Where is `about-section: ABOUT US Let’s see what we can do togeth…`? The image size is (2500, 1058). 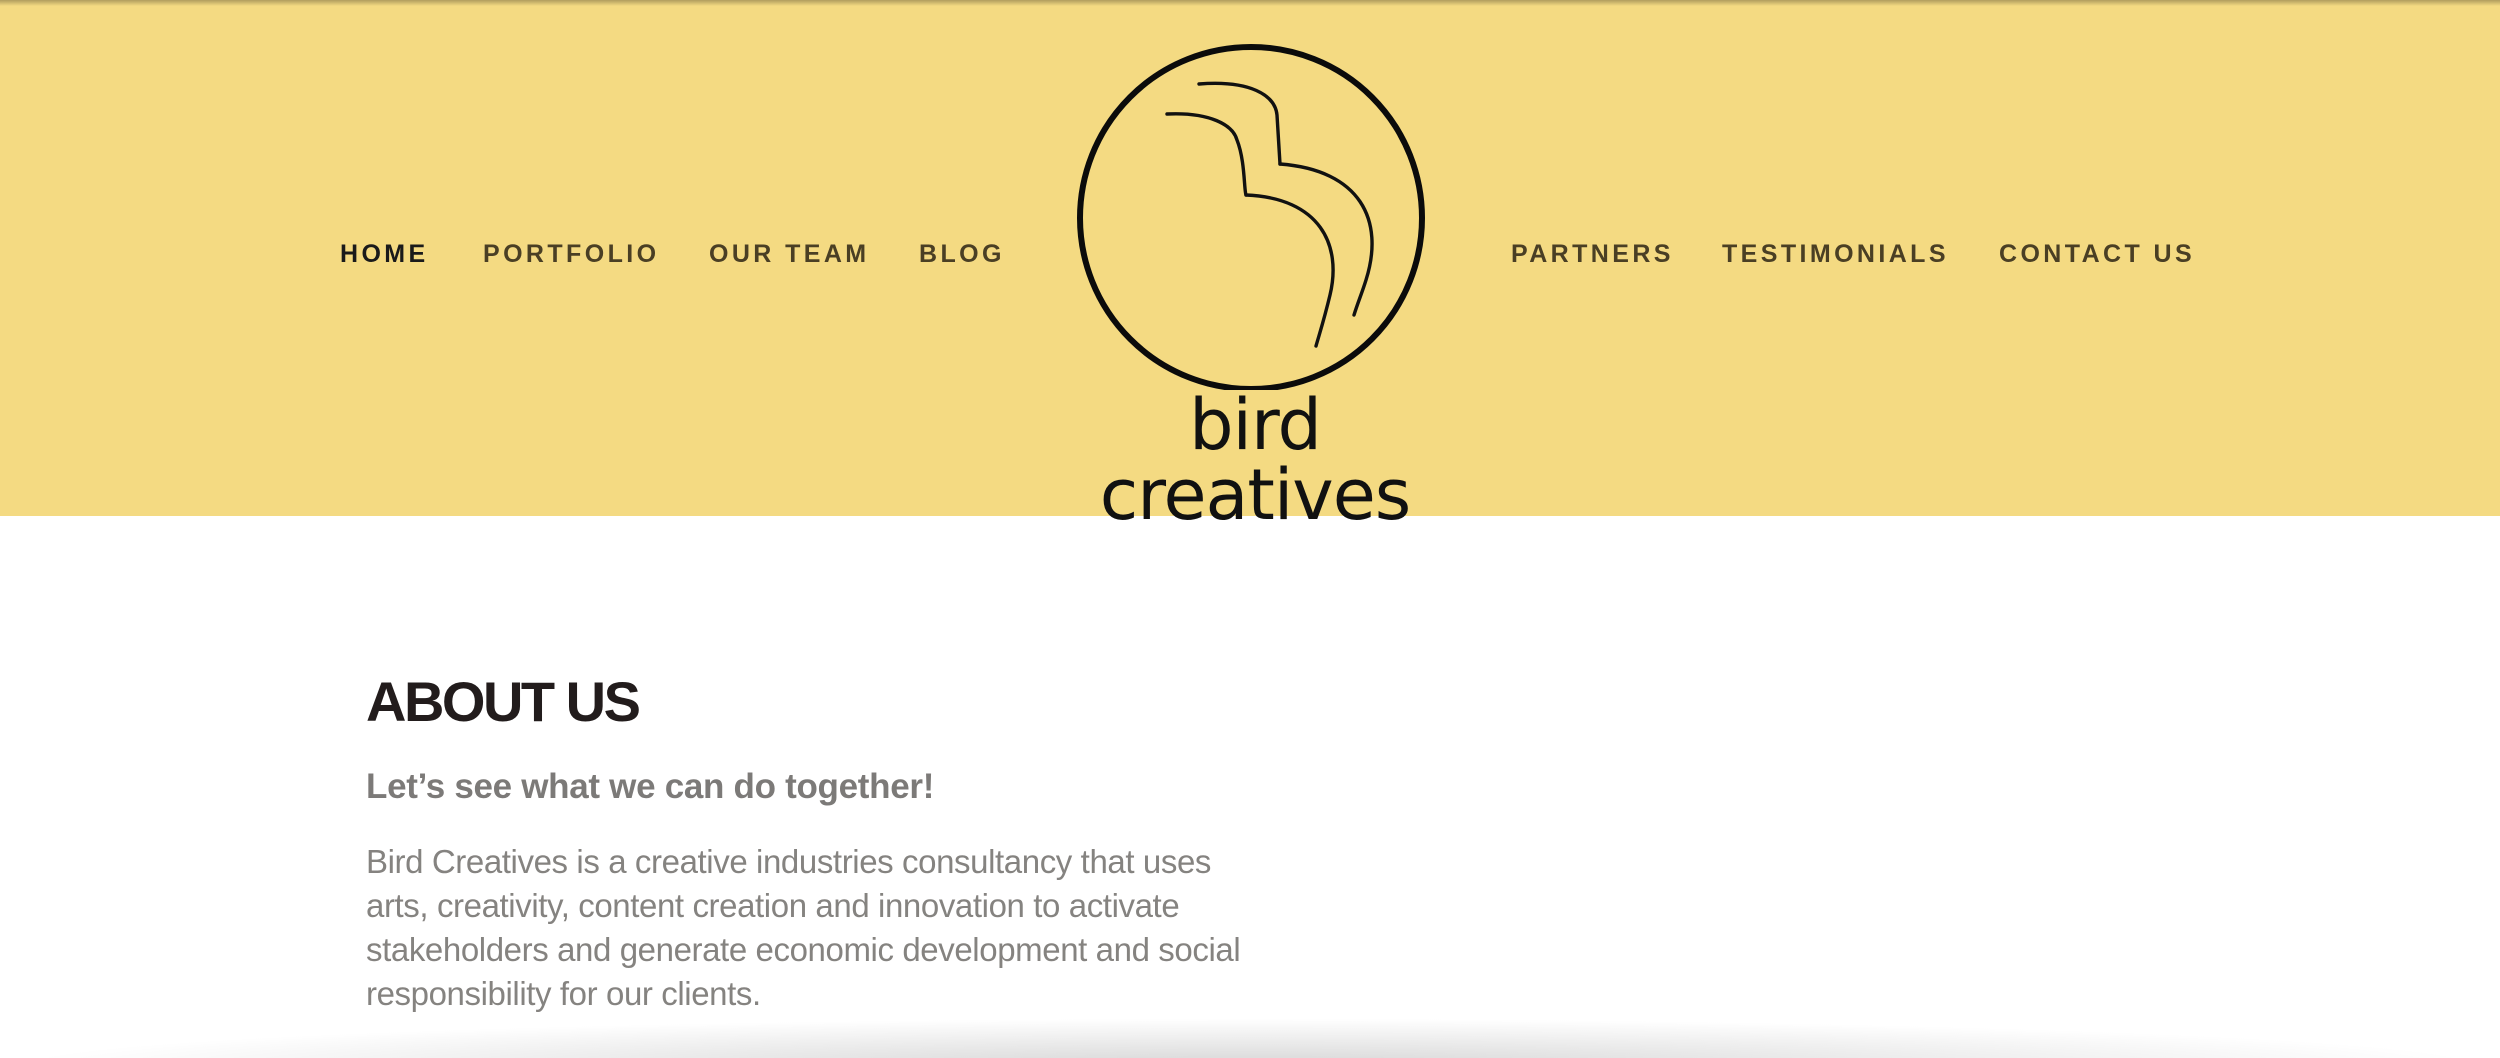
about-section: ABOUT US Let’s see what we can do togeth… is located at coordinates (806, 838).